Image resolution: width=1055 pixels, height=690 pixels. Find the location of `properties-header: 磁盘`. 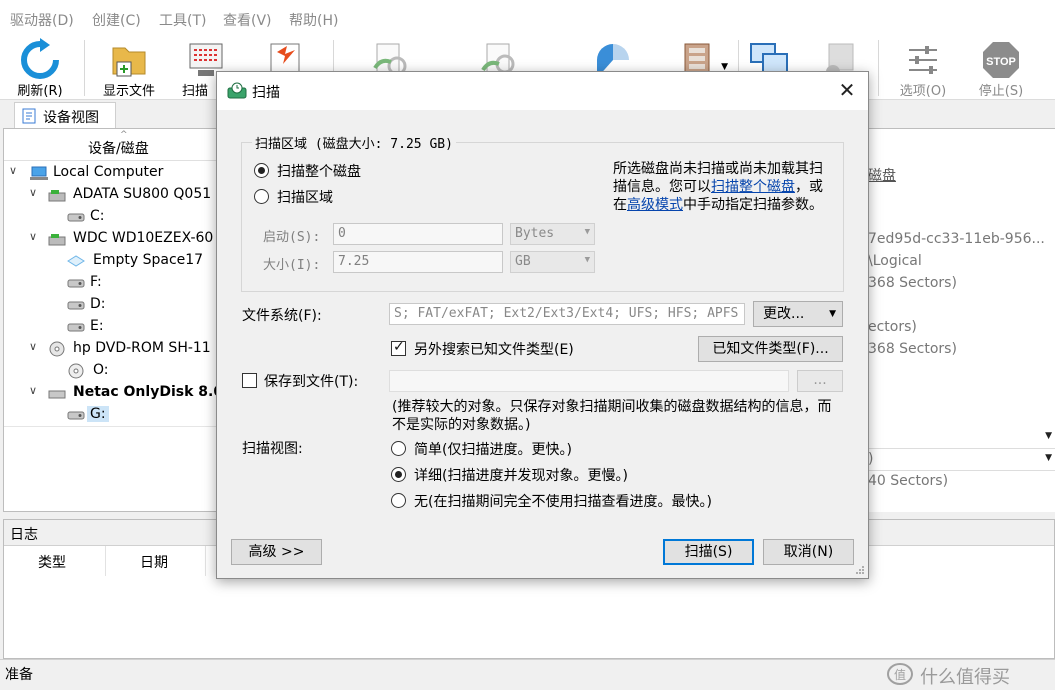

properties-header: 磁盘 is located at coordinates (882, 176).